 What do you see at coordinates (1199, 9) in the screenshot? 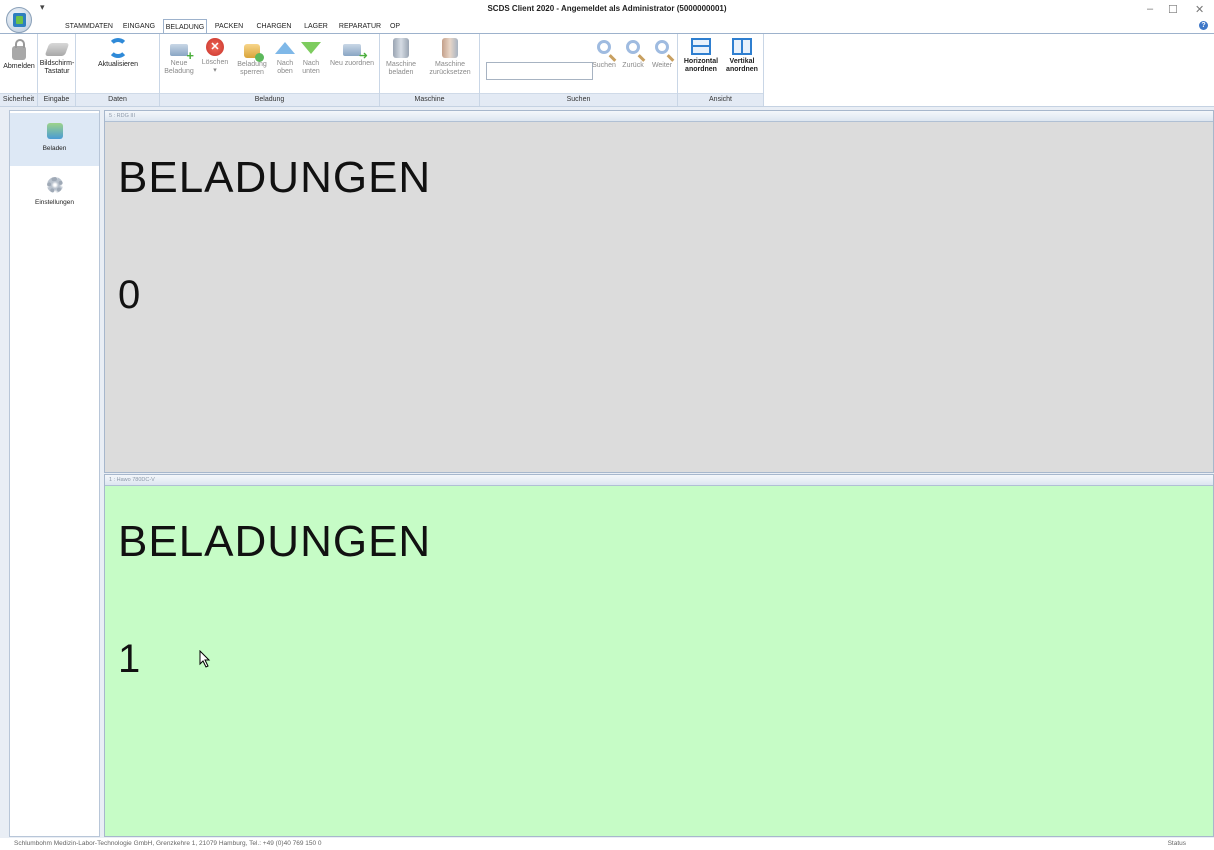
I see `close-button: ✕` at bounding box center [1199, 9].